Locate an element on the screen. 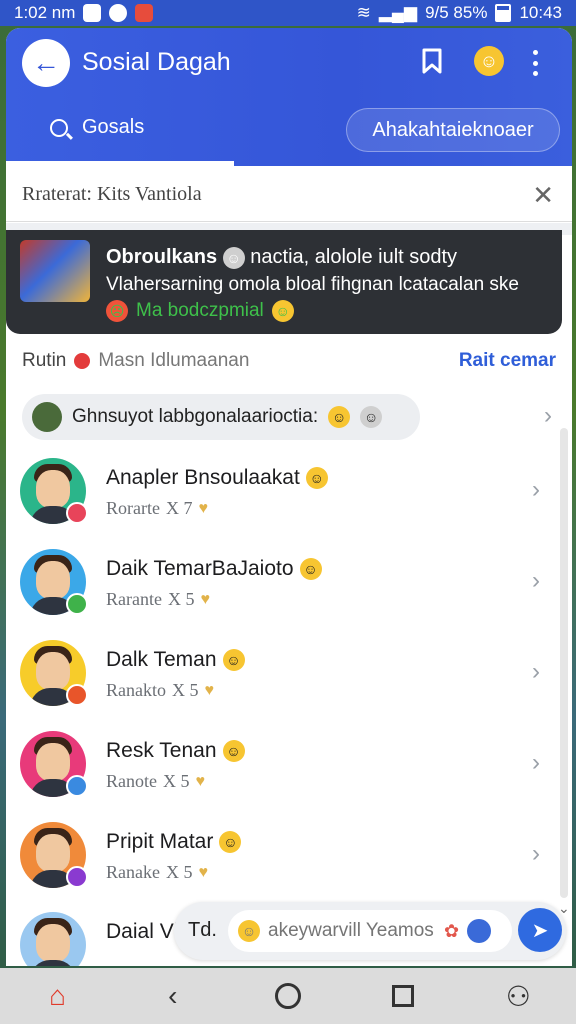 This screenshot has height=1024, width=576. signal-icon: ▂▄▆ is located at coordinates (398, 12).